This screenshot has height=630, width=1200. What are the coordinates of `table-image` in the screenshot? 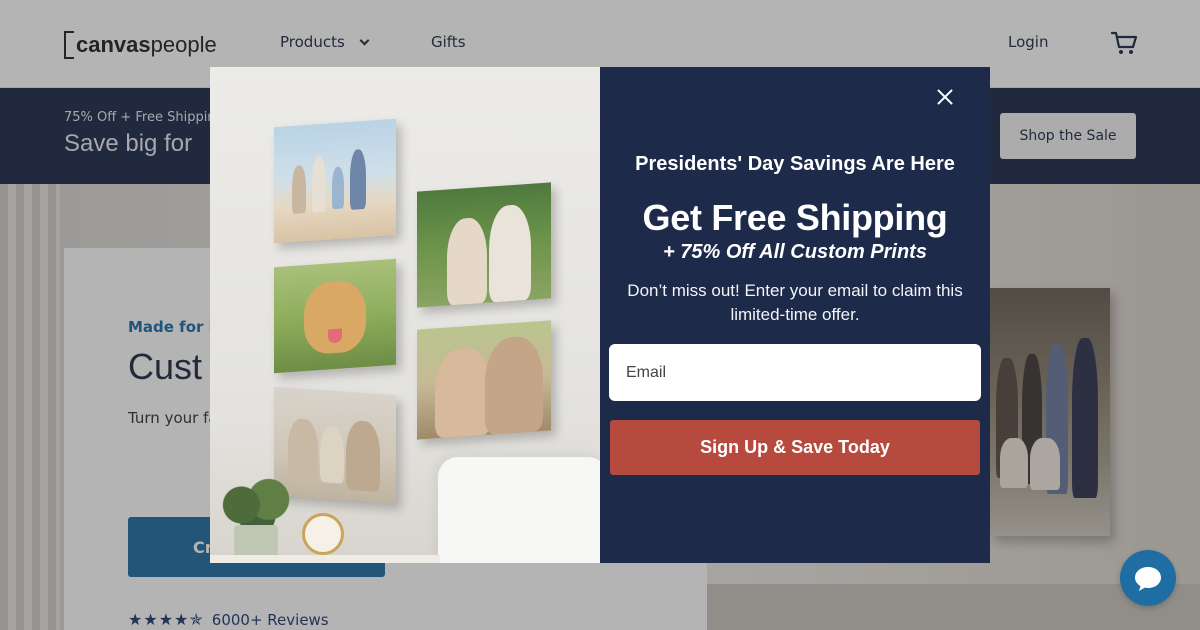 It's located at (325, 559).